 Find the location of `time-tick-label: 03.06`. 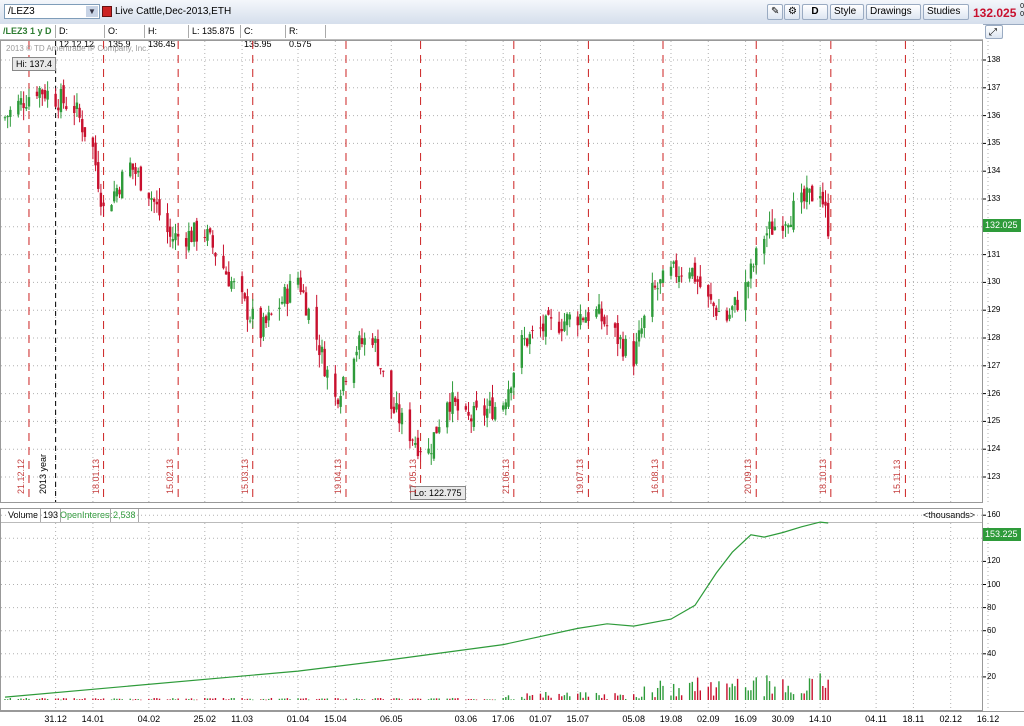

time-tick-label: 03.06 is located at coordinates (466, 719).